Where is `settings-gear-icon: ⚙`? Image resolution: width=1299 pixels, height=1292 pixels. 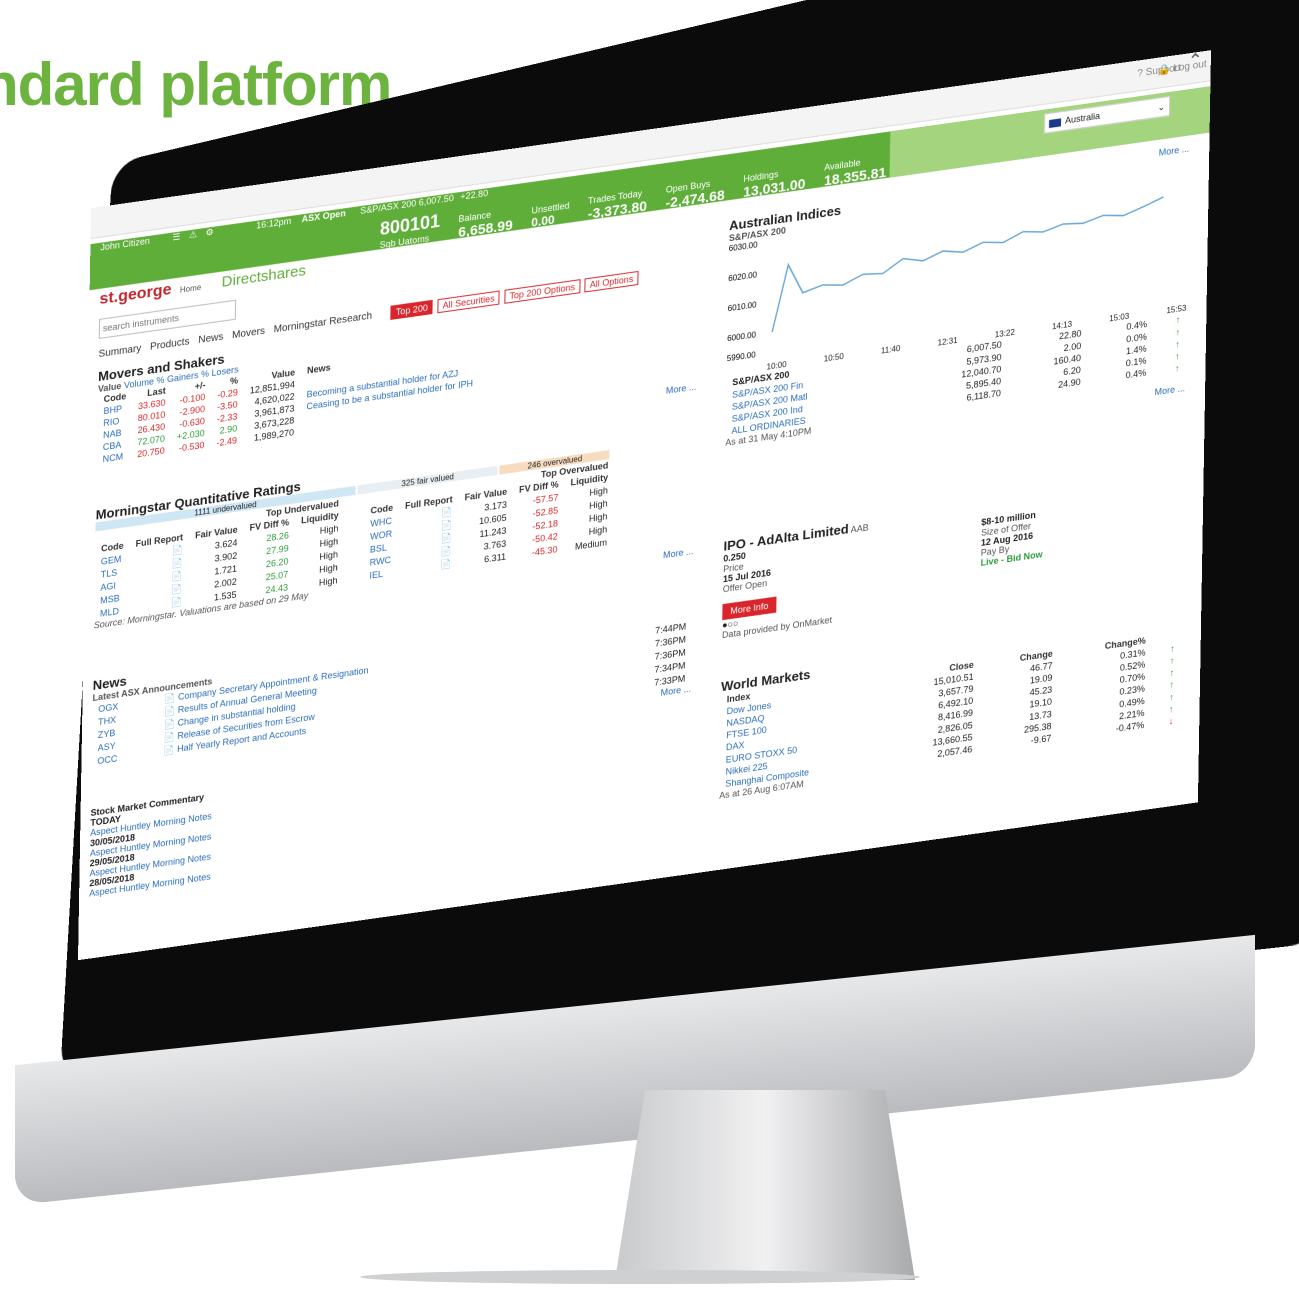 settings-gear-icon: ⚙ is located at coordinates (210, 232).